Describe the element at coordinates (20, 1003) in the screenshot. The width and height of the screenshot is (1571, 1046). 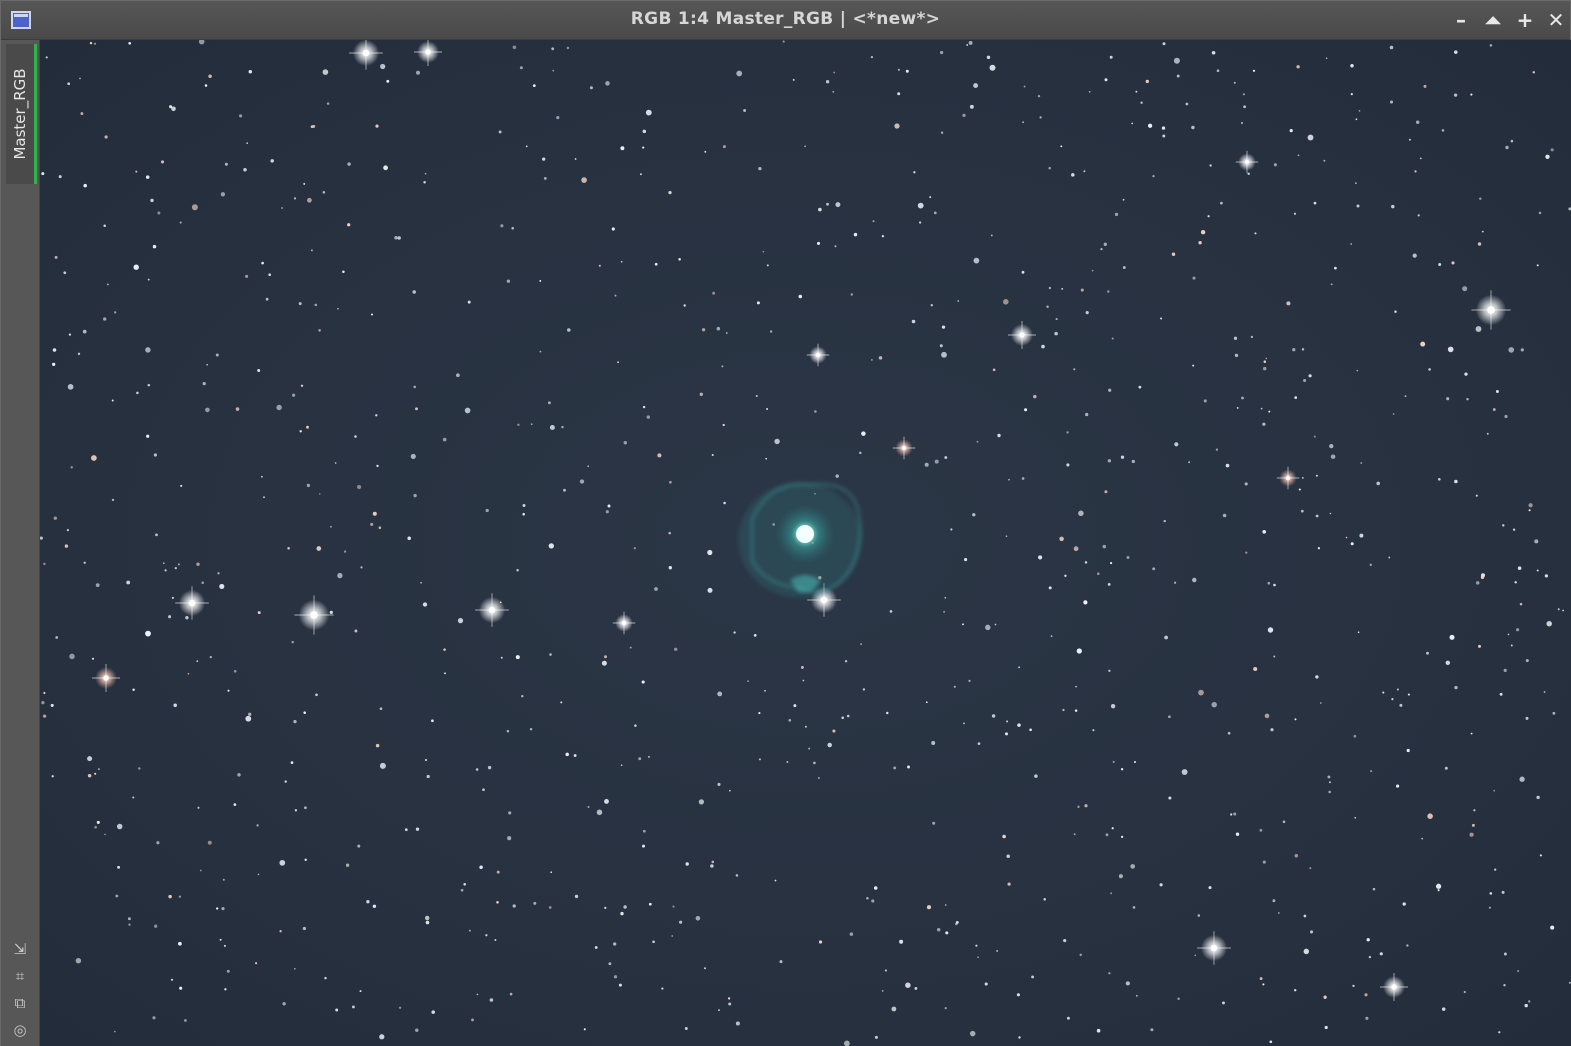
I see `clone-icon: ⧉` at that location.